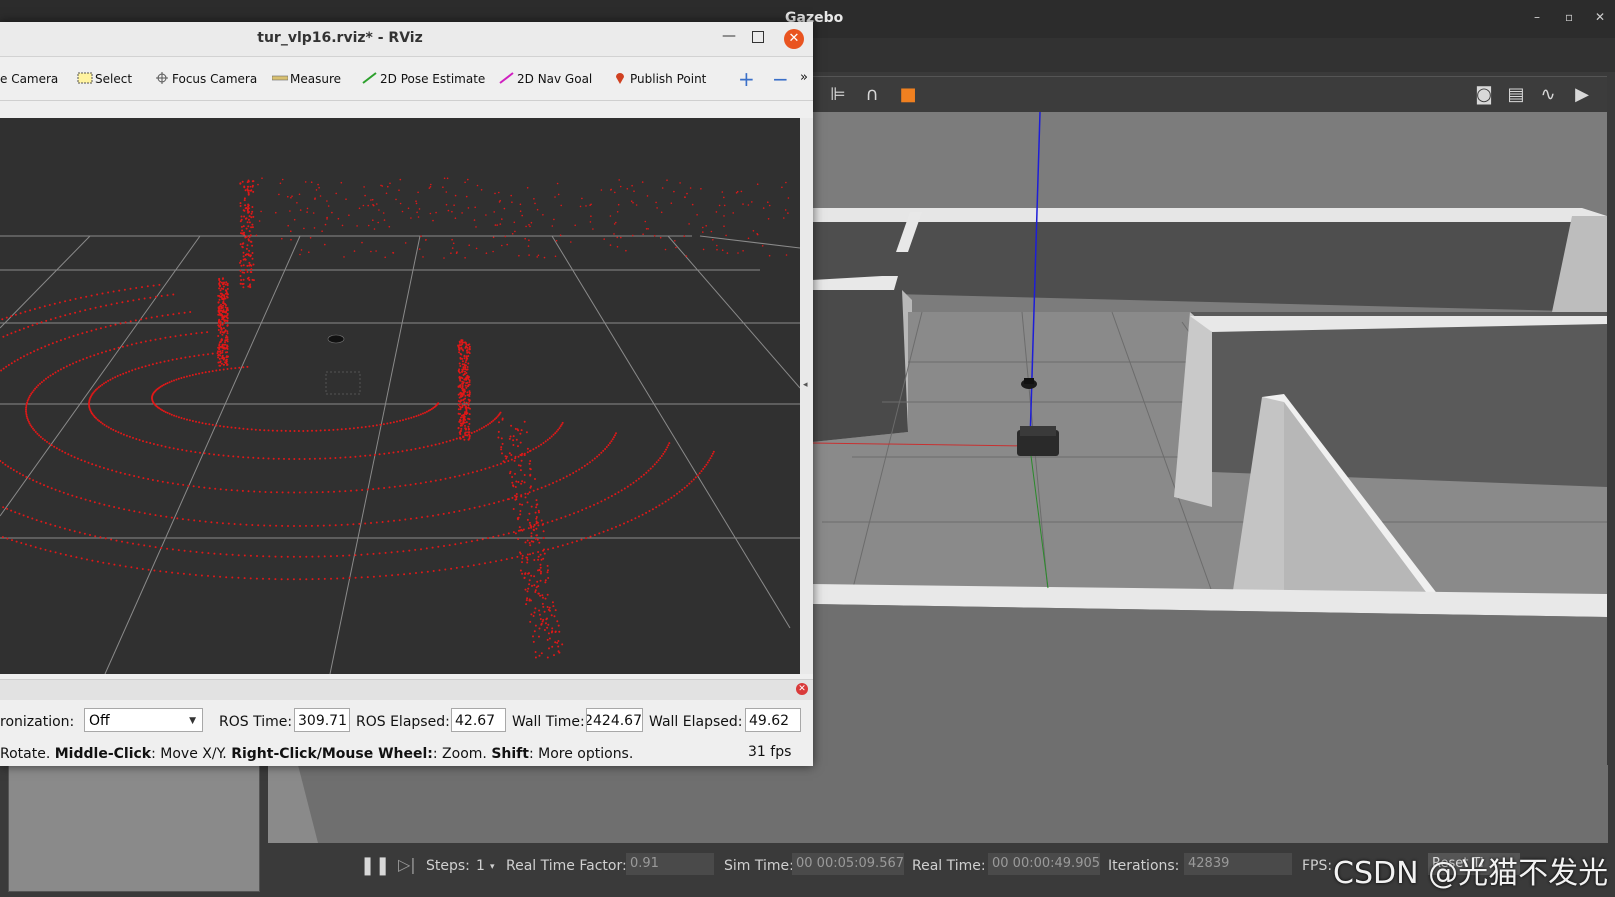 The image size is (1615, 897). Describe the element at coordinates (478, 720) in the screenshot. I see `ros-elapsed-field: 42.67` at that location.